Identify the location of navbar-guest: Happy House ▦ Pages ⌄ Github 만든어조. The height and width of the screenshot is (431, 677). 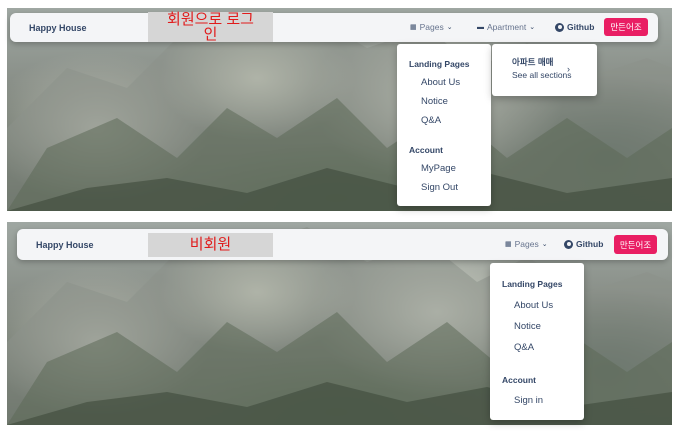
(342, 244).